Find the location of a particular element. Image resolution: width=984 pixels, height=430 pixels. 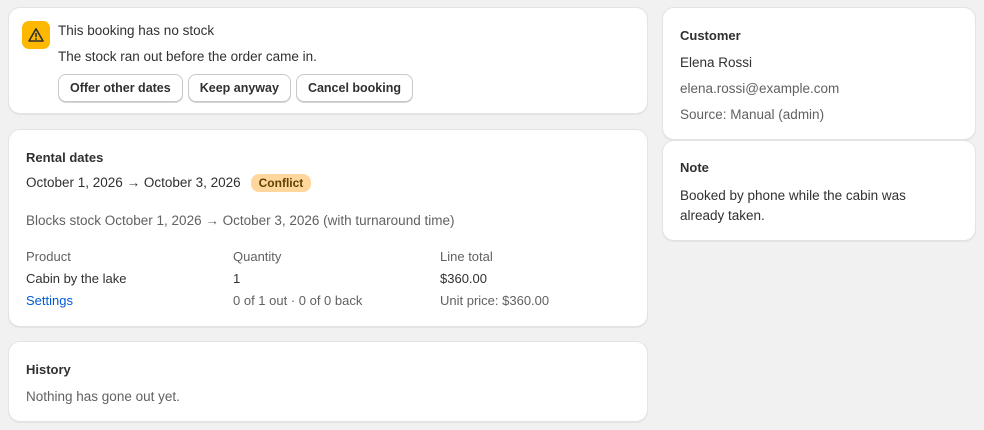

customer-heading: Customer is located at coordinates (710, 35).